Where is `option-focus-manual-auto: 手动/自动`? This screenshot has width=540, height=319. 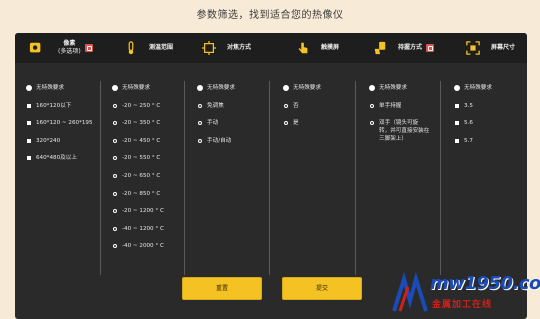
option-focus-manual-auto: 手动/自动 is located at coordinates (214, 141).